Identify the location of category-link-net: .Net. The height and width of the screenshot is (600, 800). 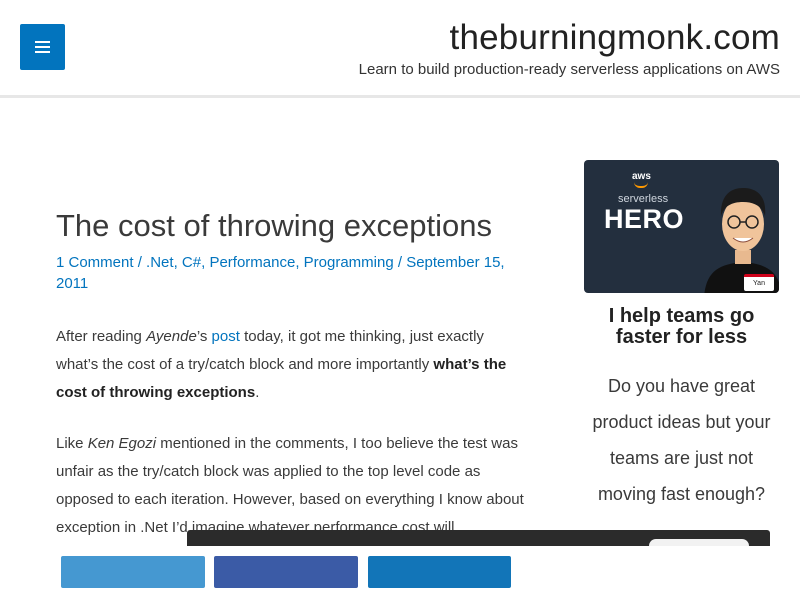
(160, 262).